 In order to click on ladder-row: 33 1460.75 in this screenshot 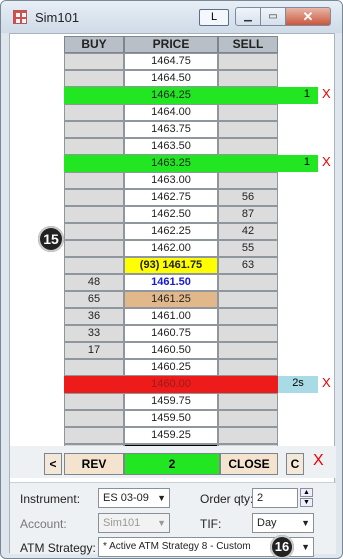, I will do `click(176, 333)`.